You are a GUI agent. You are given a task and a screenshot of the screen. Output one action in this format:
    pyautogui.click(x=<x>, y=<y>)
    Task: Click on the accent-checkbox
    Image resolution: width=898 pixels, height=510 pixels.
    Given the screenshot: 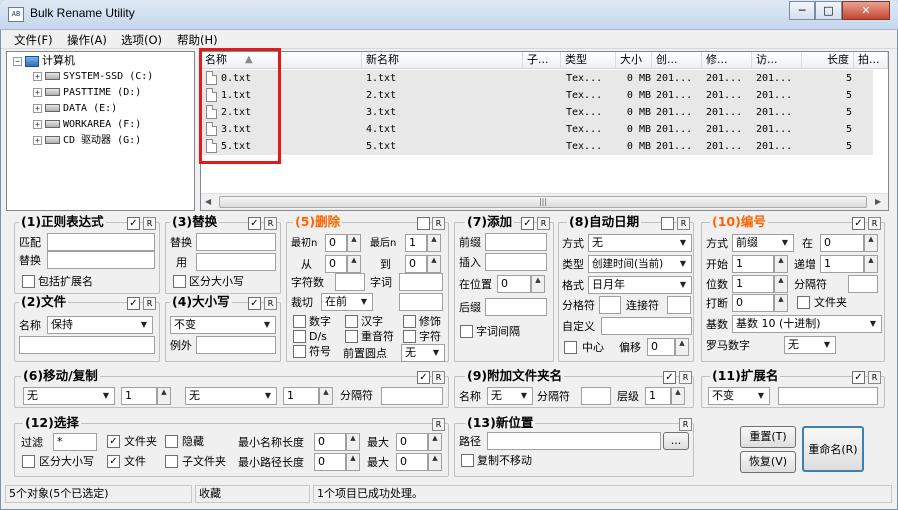 What is the action you would take?
    pyautogui.click(x=351, y=336)
    